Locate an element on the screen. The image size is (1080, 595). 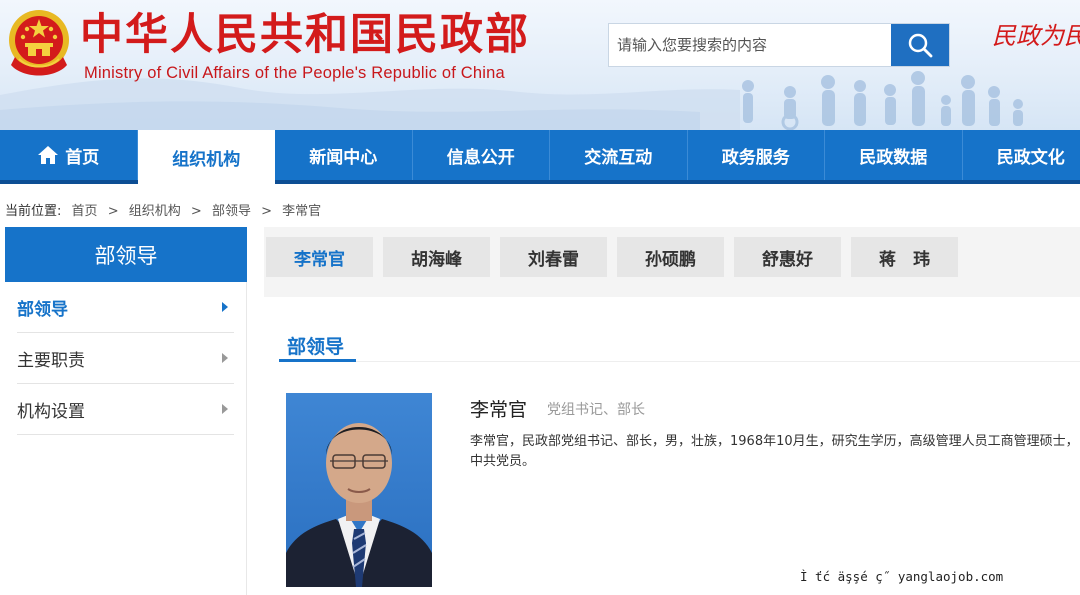
header-slogan: 民政为民 is located at coordinates (1036, 36).